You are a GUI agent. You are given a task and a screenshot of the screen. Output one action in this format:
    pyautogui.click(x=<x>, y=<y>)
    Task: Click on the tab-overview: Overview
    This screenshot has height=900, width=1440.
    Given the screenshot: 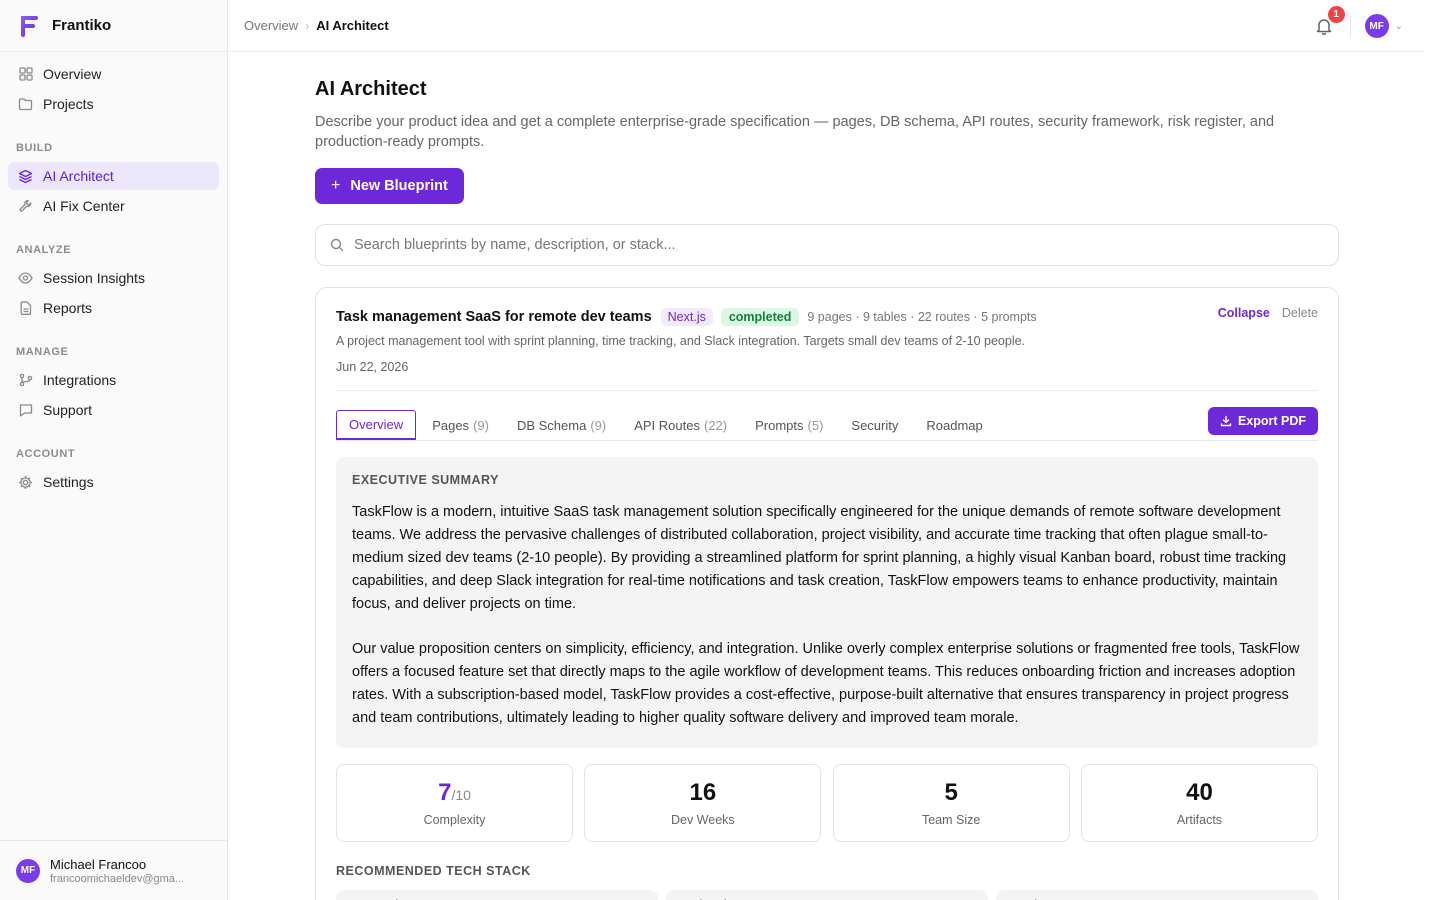 What is the action you would take?
    pyautogui.click(x=376, y=425)
    